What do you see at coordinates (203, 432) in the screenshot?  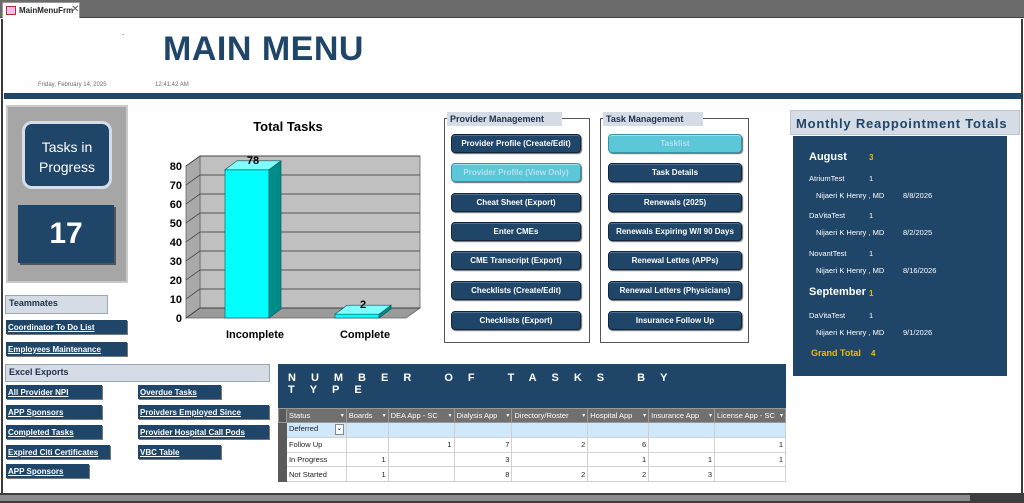 I see `link-provider-hospital-call-pods: Provider Hospital Call Pods` at bounding box center [203, 432].